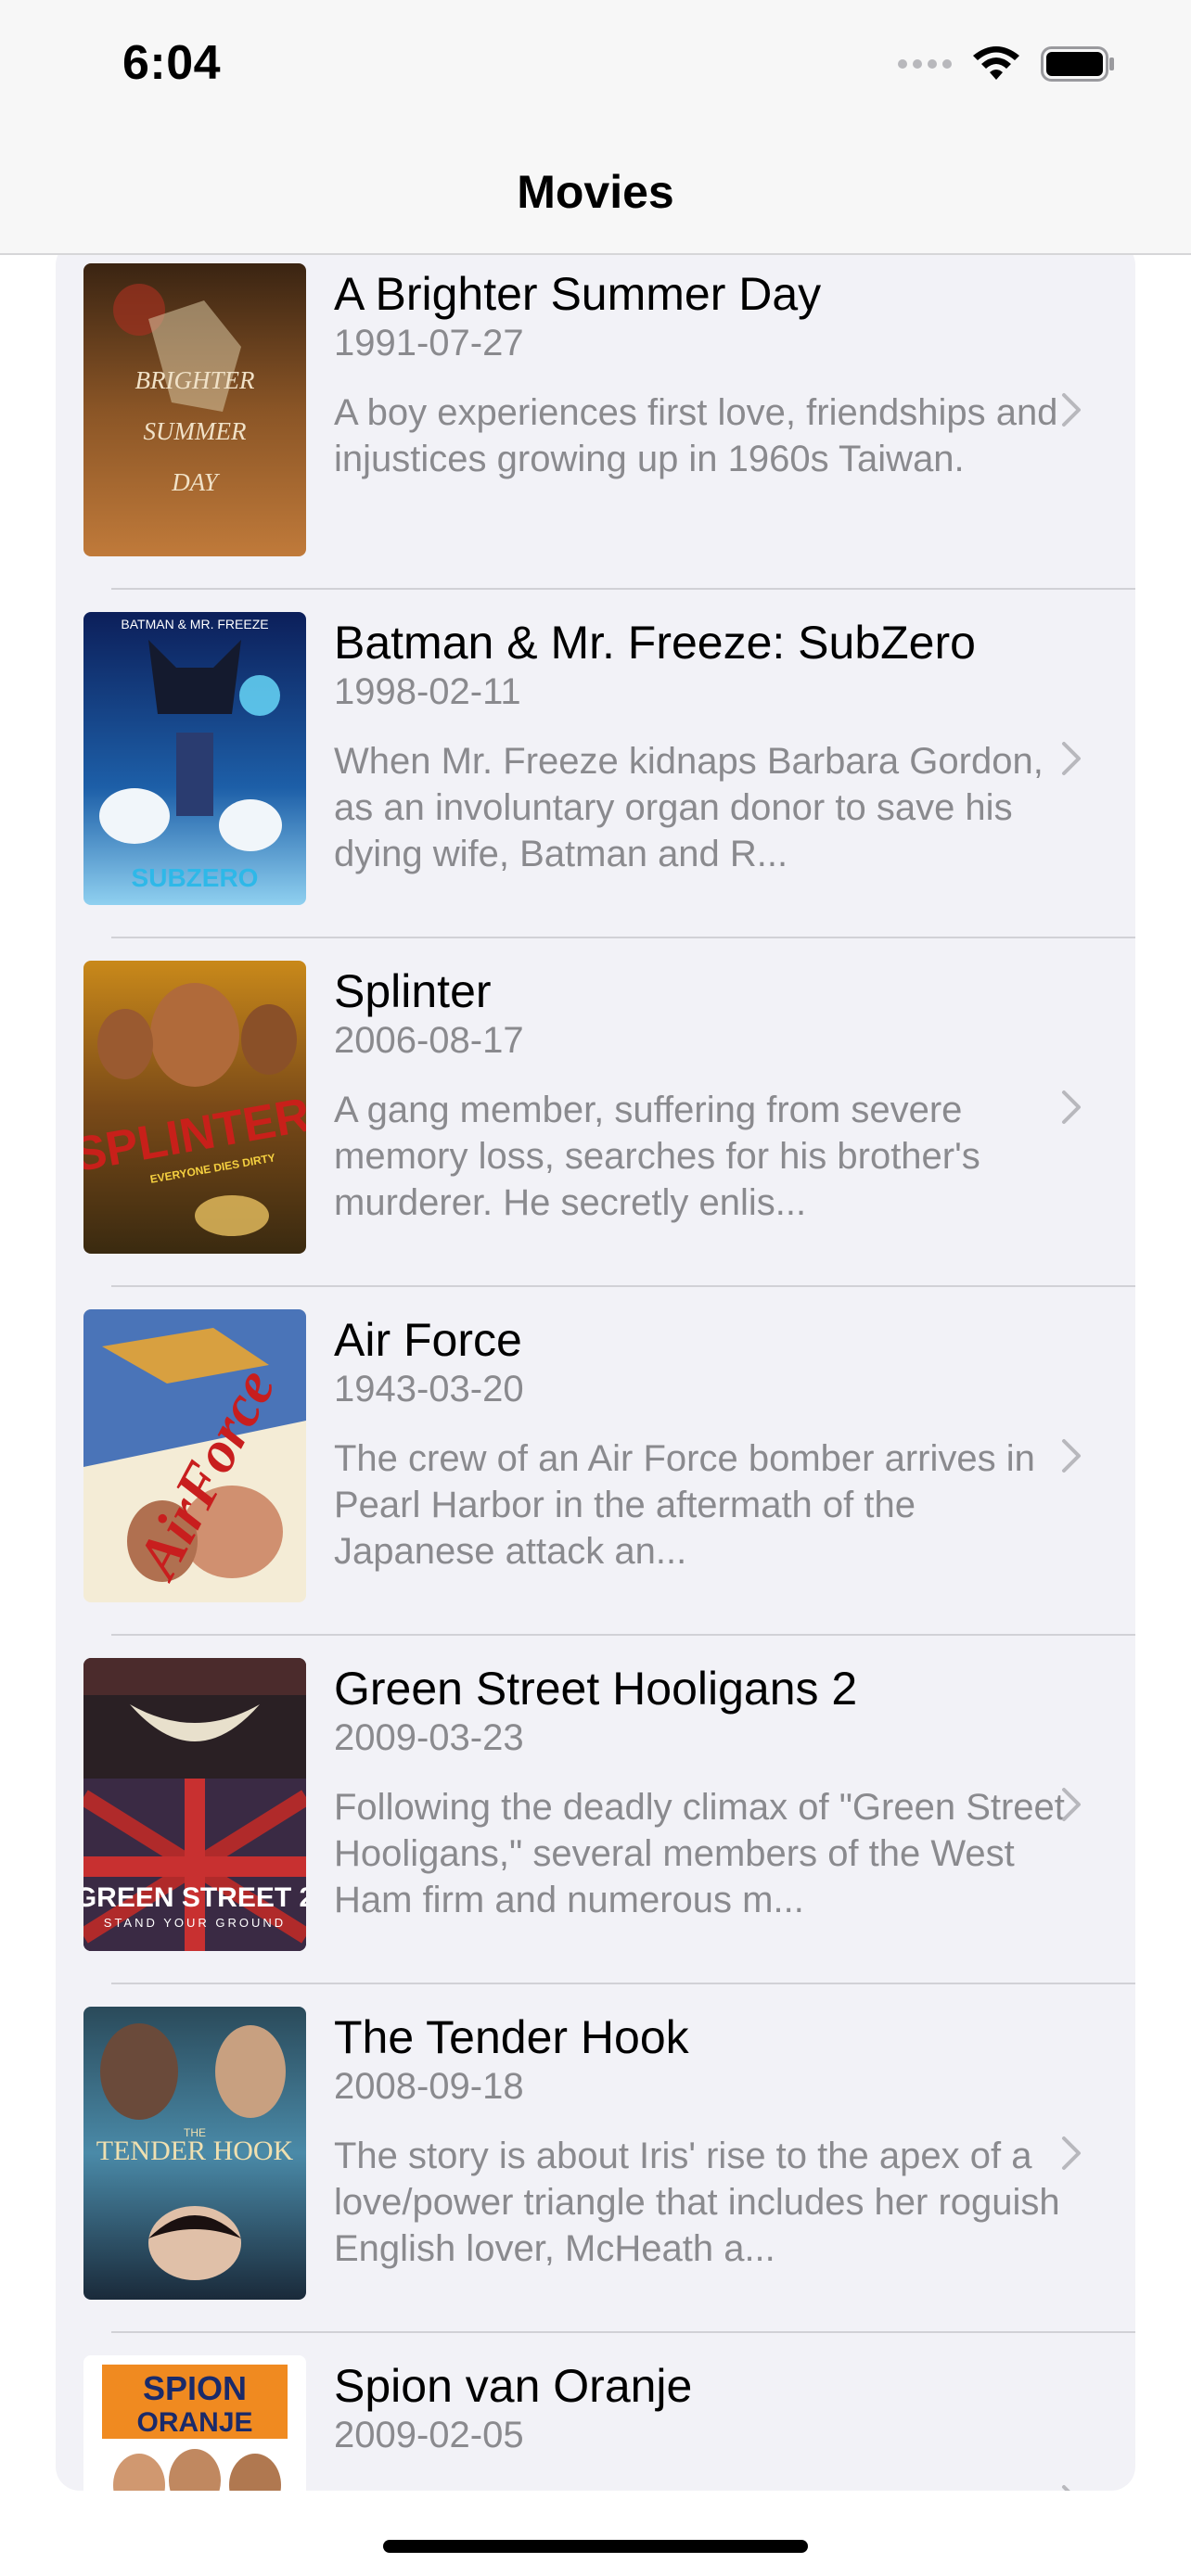 The height and width of the screenshot is (2576, 1191). What do you see at coordinates (194, 1805) in the screenshot?
I see `movie-poster: GREEN STREET 2 STAND YOUR GROUND` at bounding box center [194, 1805].